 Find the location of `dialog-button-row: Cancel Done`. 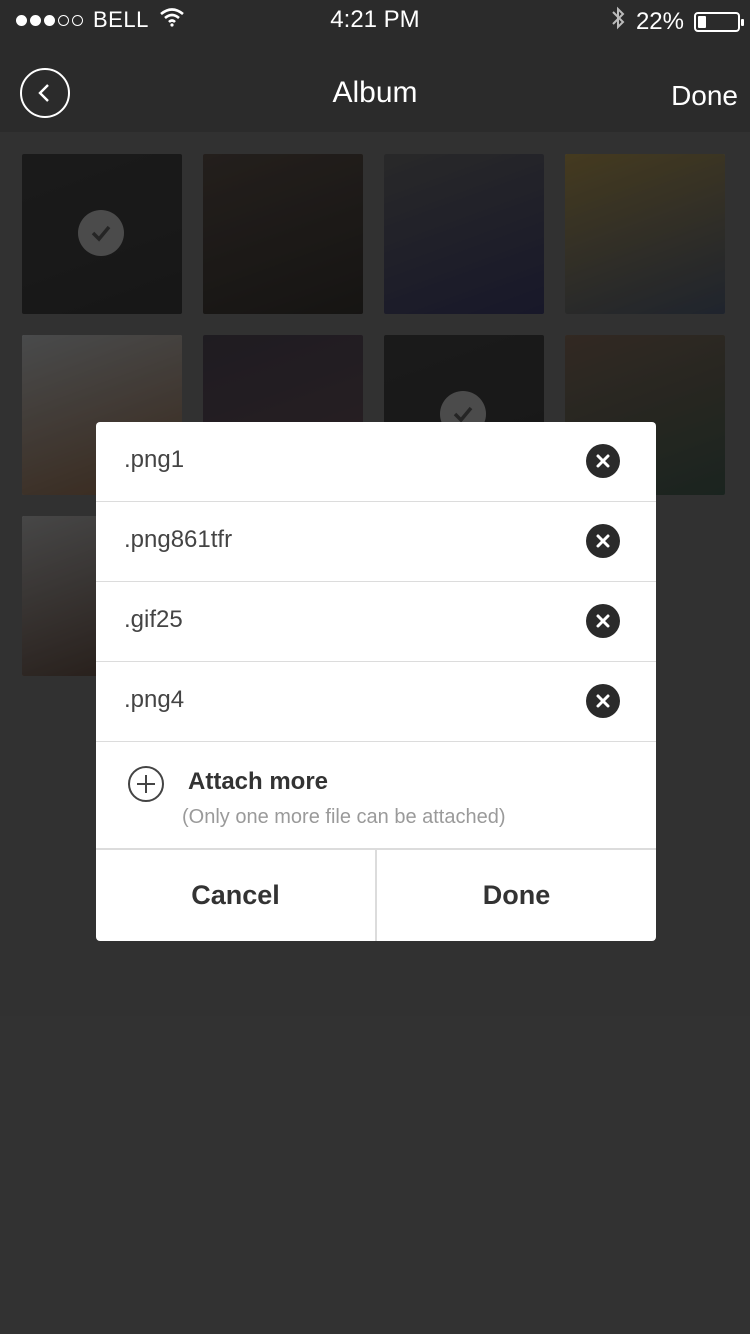

dialog-button-row: Cancel Done is located at coordinates (376, 894).